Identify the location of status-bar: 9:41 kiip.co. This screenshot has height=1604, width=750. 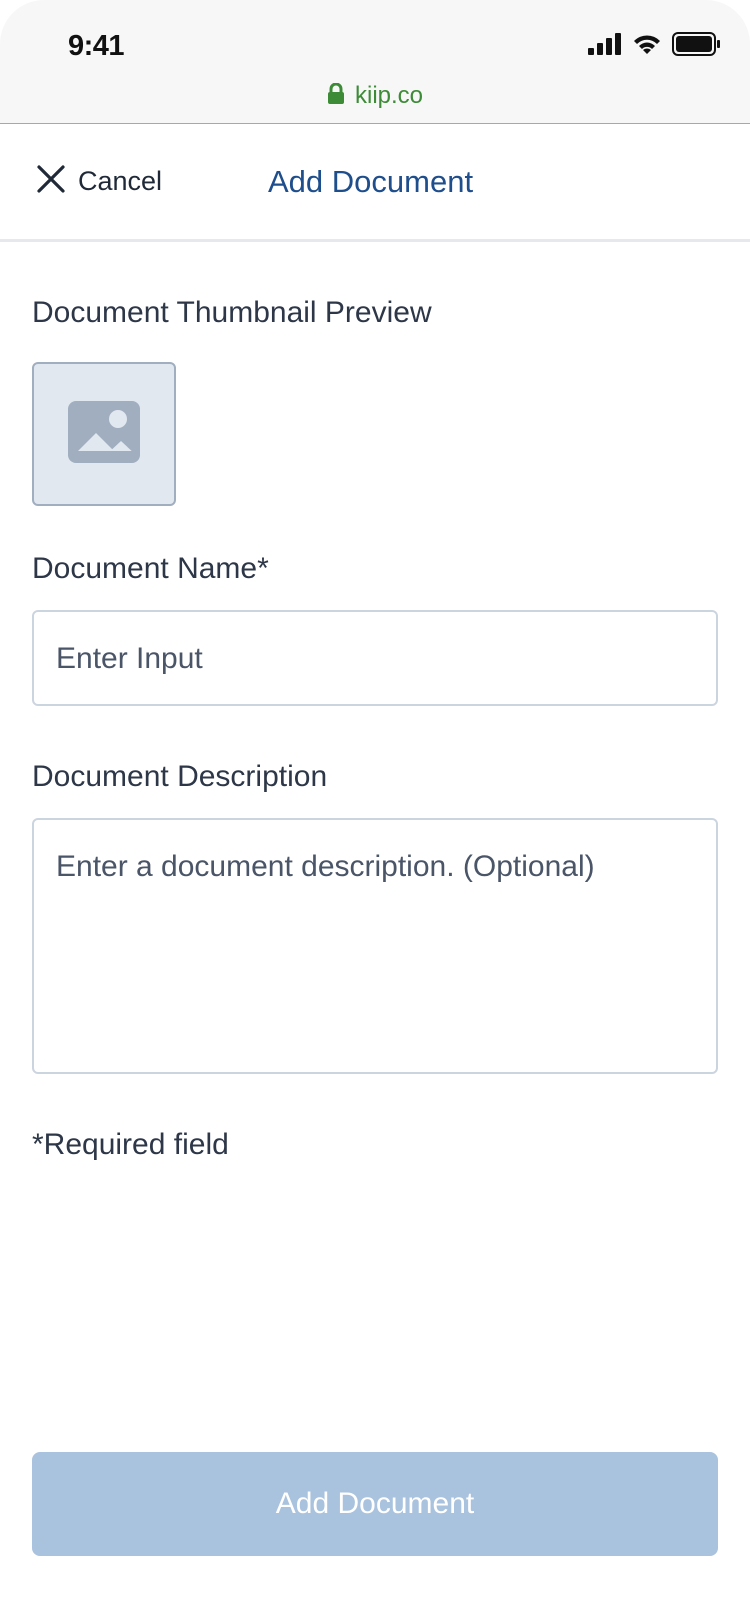
(375, 62).